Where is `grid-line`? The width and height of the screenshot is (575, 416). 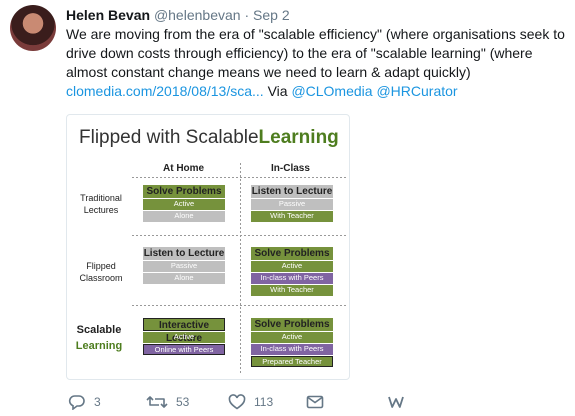 grid-line is located at coordinates (240, 268).